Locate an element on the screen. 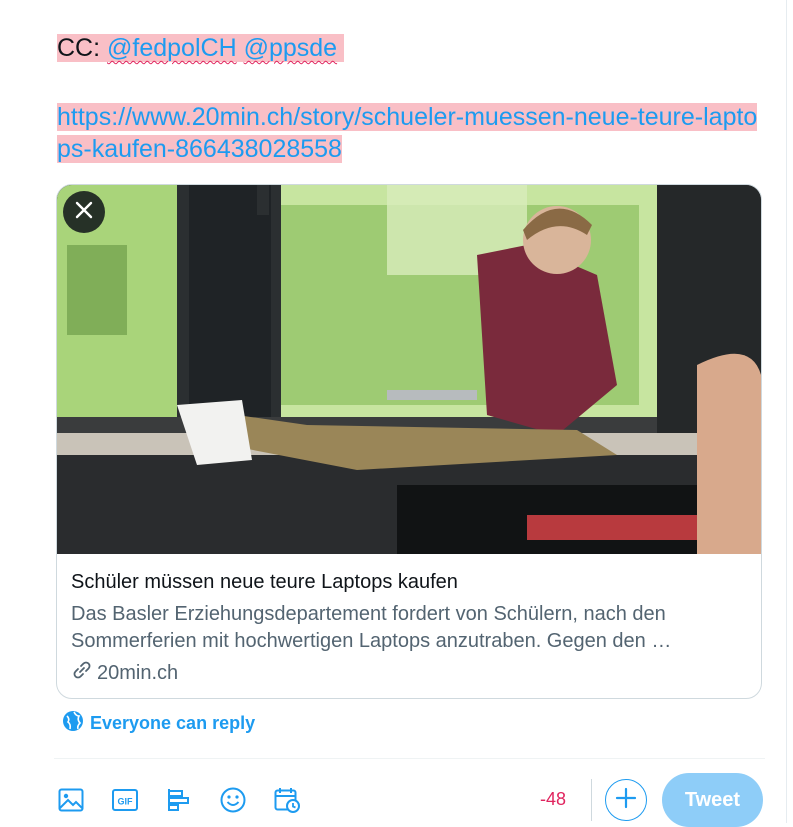  card-title: Schüler müssen neue teure Laptops kaufen is located at coordinates (264, 582).